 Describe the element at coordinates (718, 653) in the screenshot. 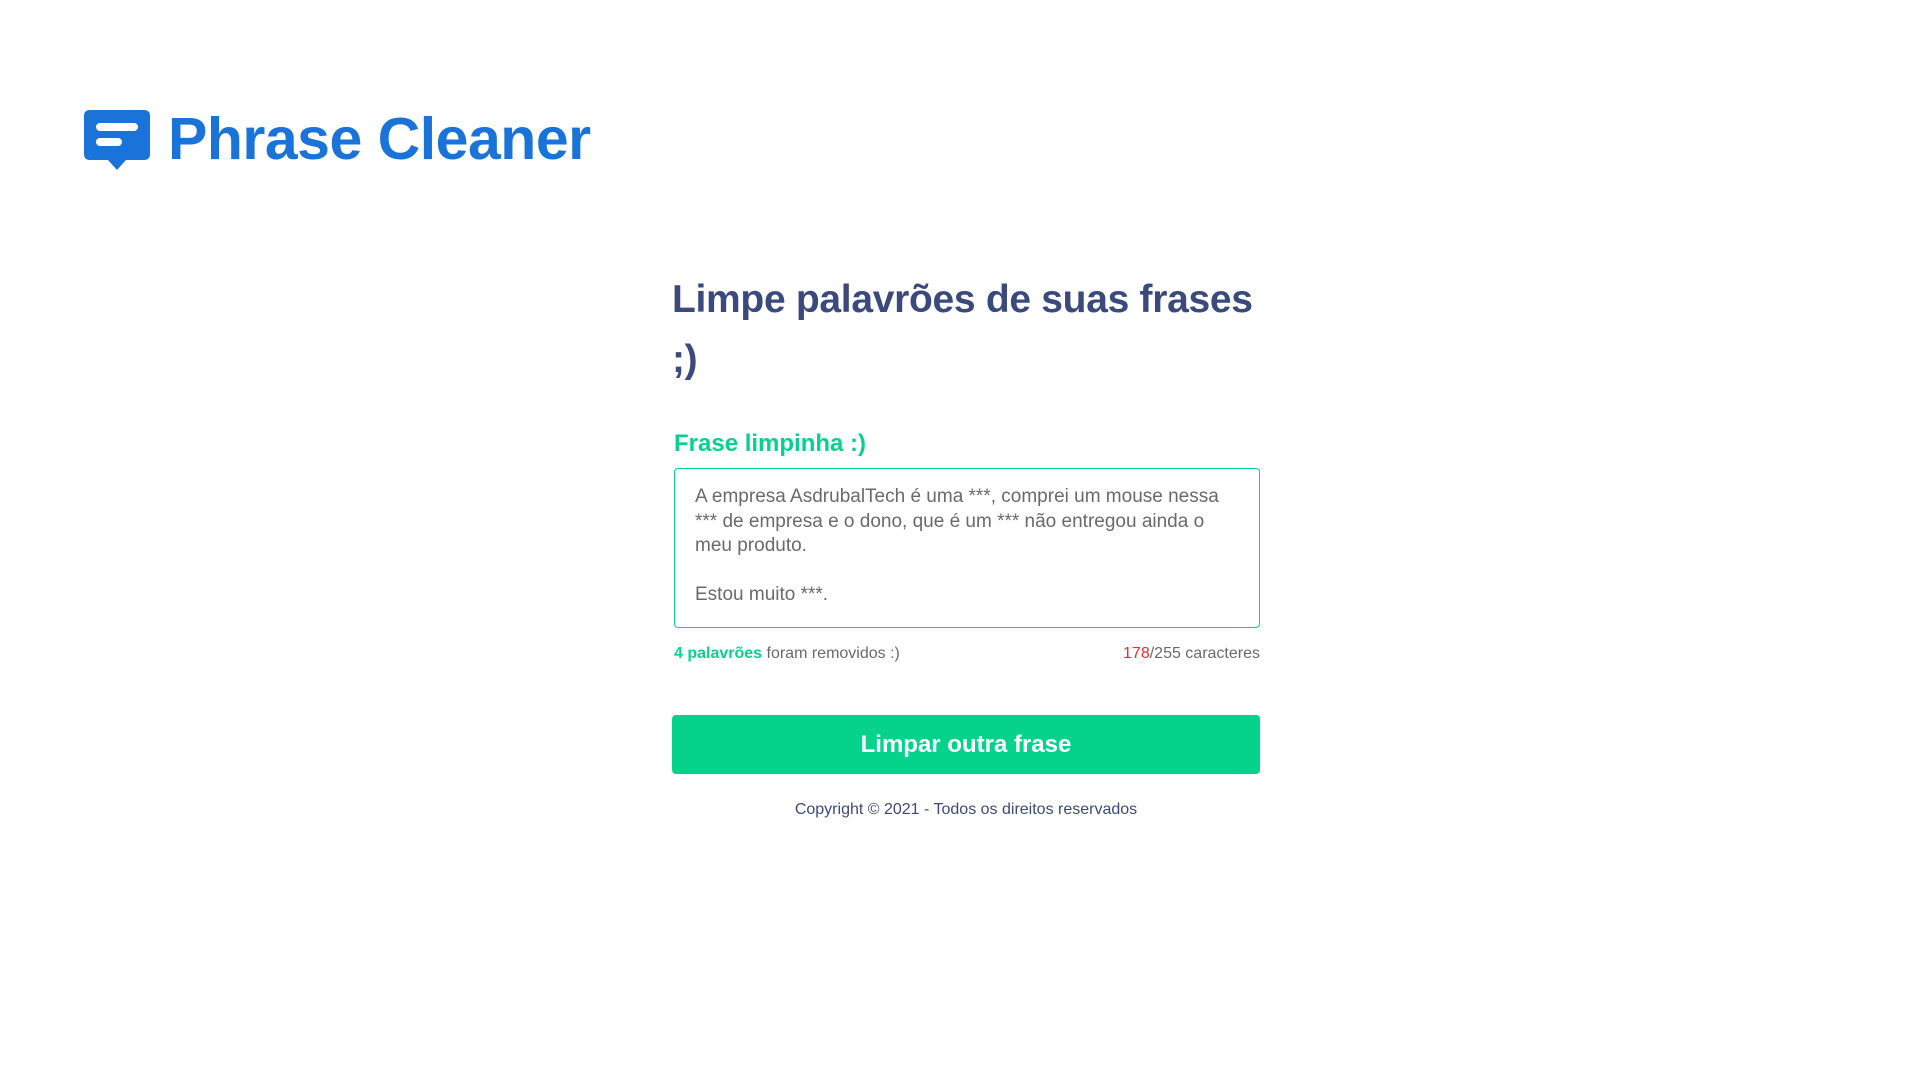

I see `removed-words-count: 4 palavrões` at that location.